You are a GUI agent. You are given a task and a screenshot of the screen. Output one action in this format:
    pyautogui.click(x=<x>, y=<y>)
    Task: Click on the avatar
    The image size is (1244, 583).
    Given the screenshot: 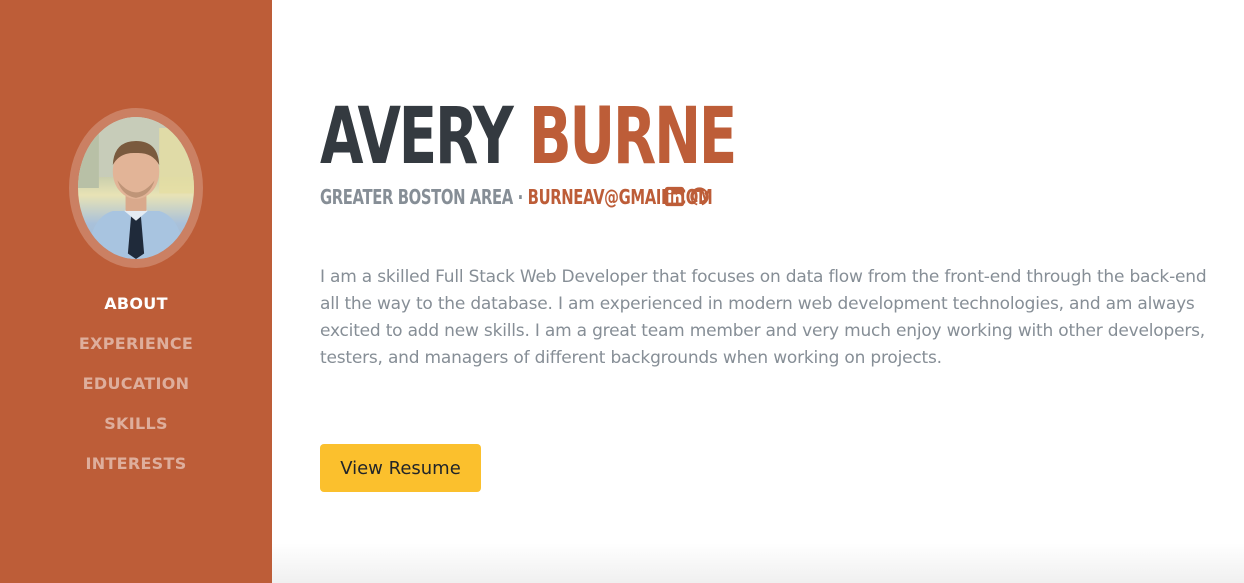 What is the action you would take?
    pyautogui.click(x=136, y=188)
    